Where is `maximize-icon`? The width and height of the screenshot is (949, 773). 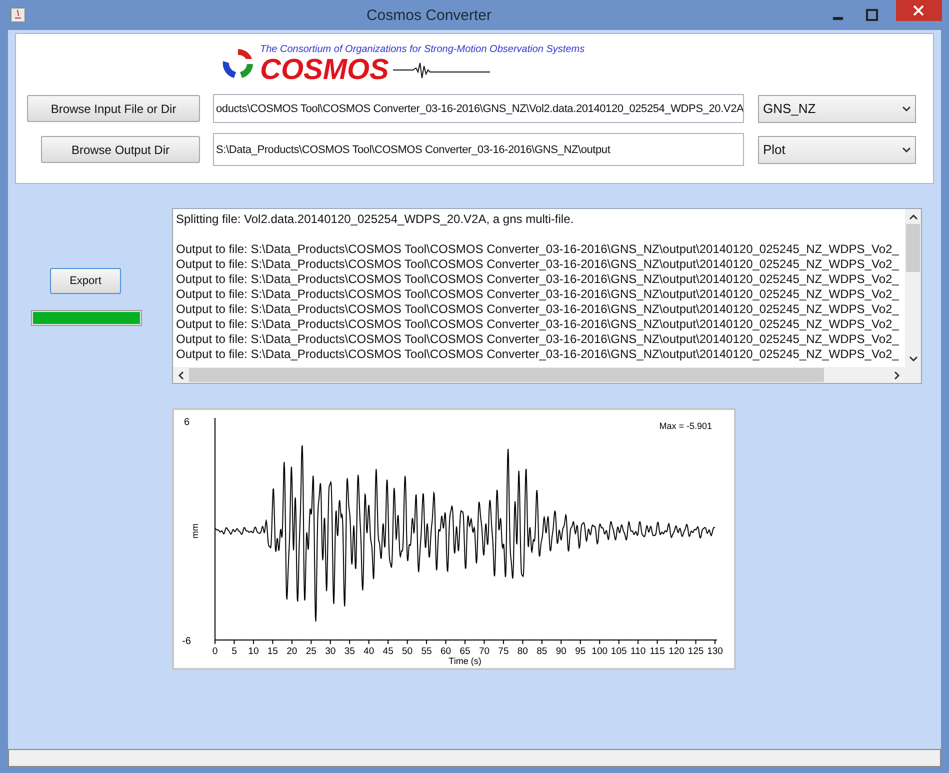 maximize-icon is located at coordinates (872, 15).